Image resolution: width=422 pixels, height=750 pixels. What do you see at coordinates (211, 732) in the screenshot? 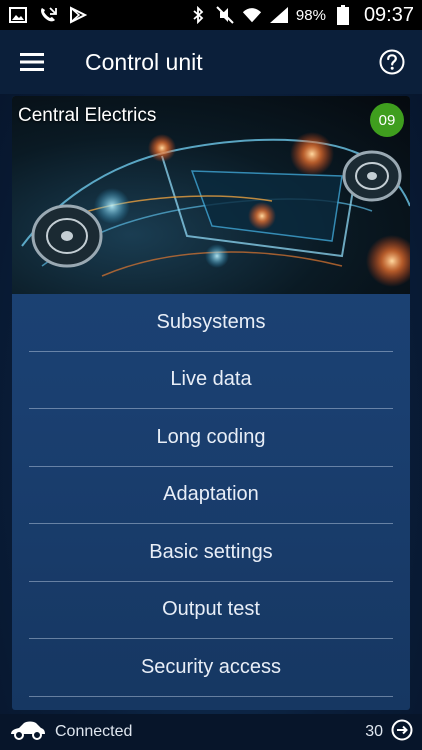
I see `connection-bar: Connected 30` at bounding box center [211, 732].